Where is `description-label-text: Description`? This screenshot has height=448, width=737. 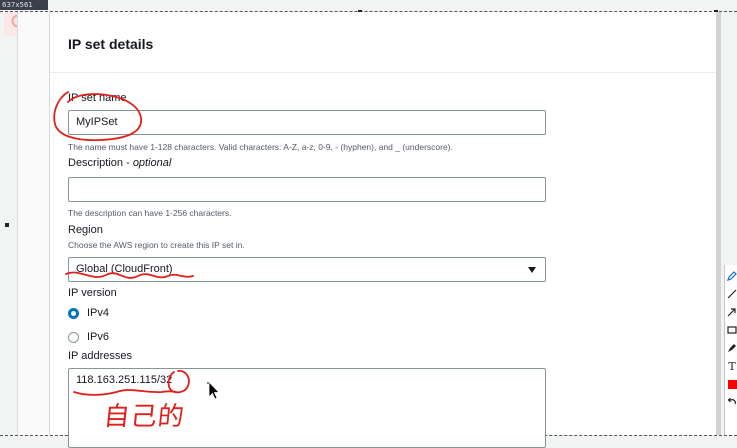 description-label-text: Description is located at coordinates (96, 163).